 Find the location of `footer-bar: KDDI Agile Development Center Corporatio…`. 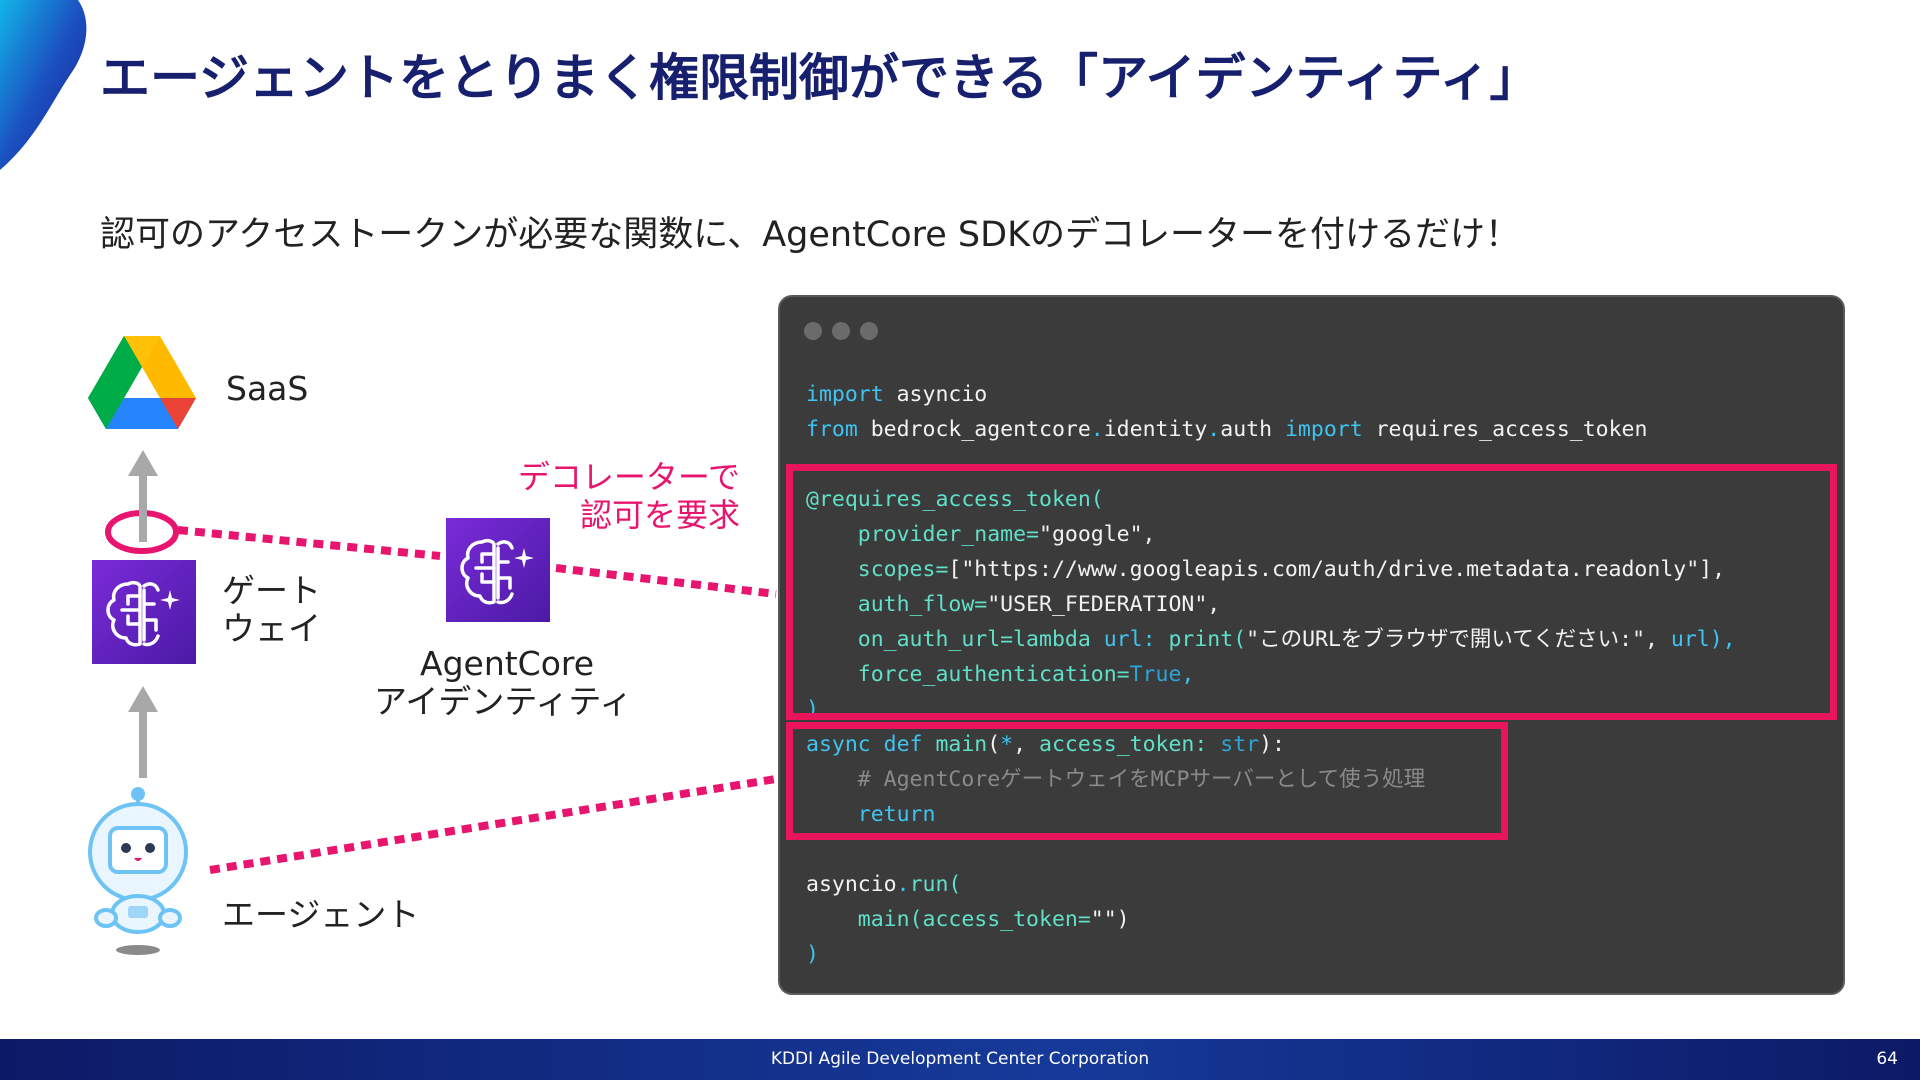

footer-bar: KDDI Agile Development Center Corporatio… is located at coordinates (960, 1059).